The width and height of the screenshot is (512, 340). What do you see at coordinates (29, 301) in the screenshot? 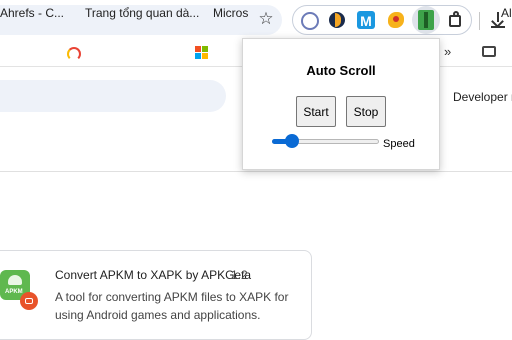
I see `convert-badge-icon` at bounding box center [29, 301].